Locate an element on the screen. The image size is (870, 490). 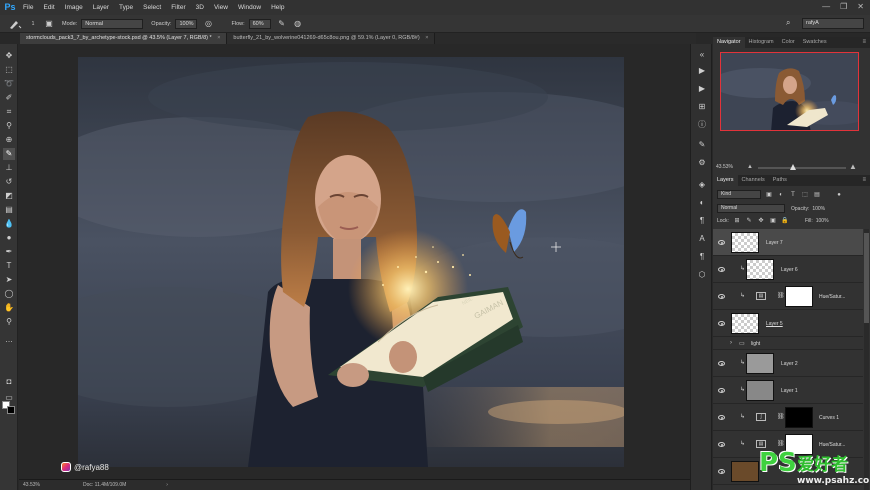
search-icon: ⌕ is located at coordinates (791, 23).